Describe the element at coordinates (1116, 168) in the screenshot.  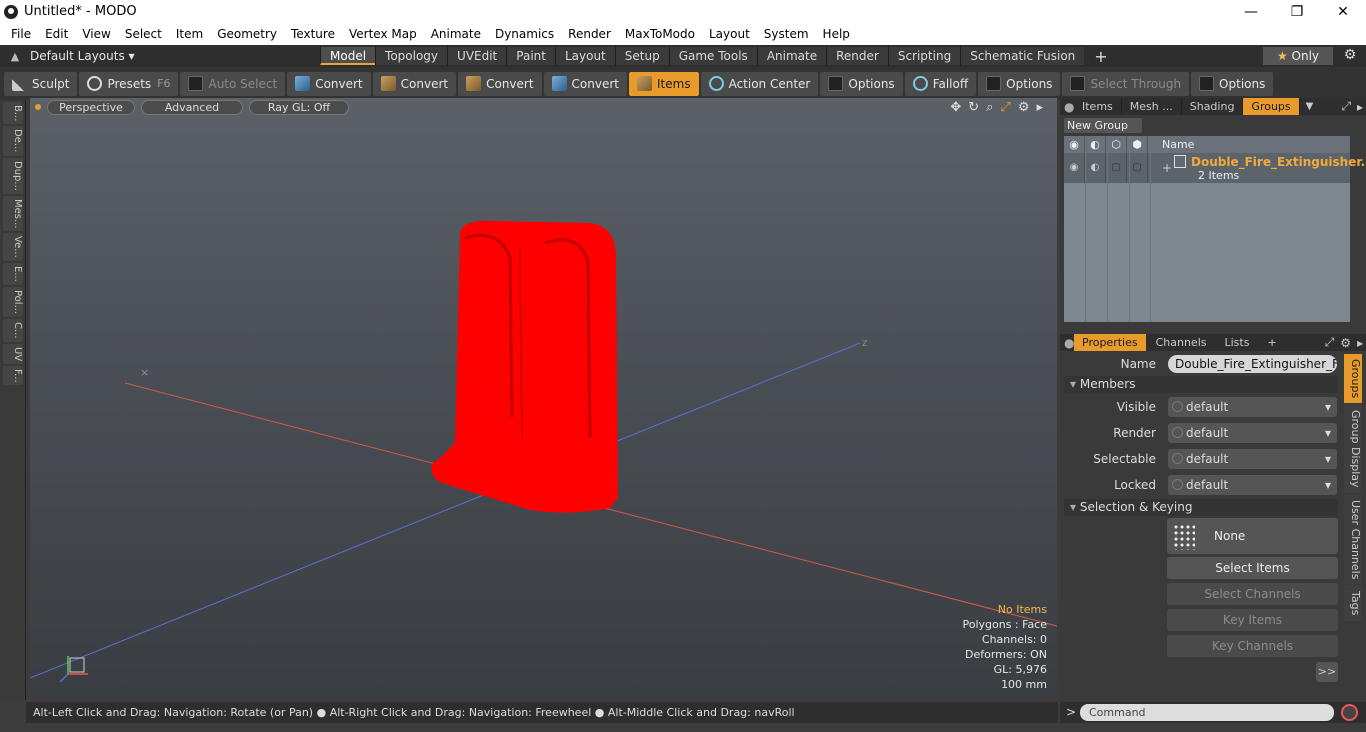
I see `select-toggle: ▢` at that location.